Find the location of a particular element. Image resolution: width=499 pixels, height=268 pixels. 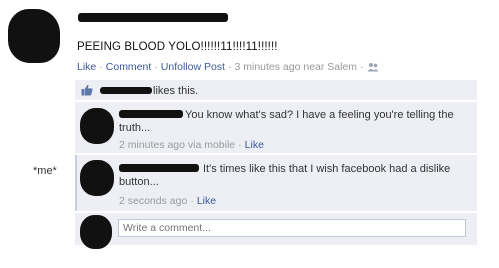

comment-like-link-1: Like is located at coordinates (254, 145).